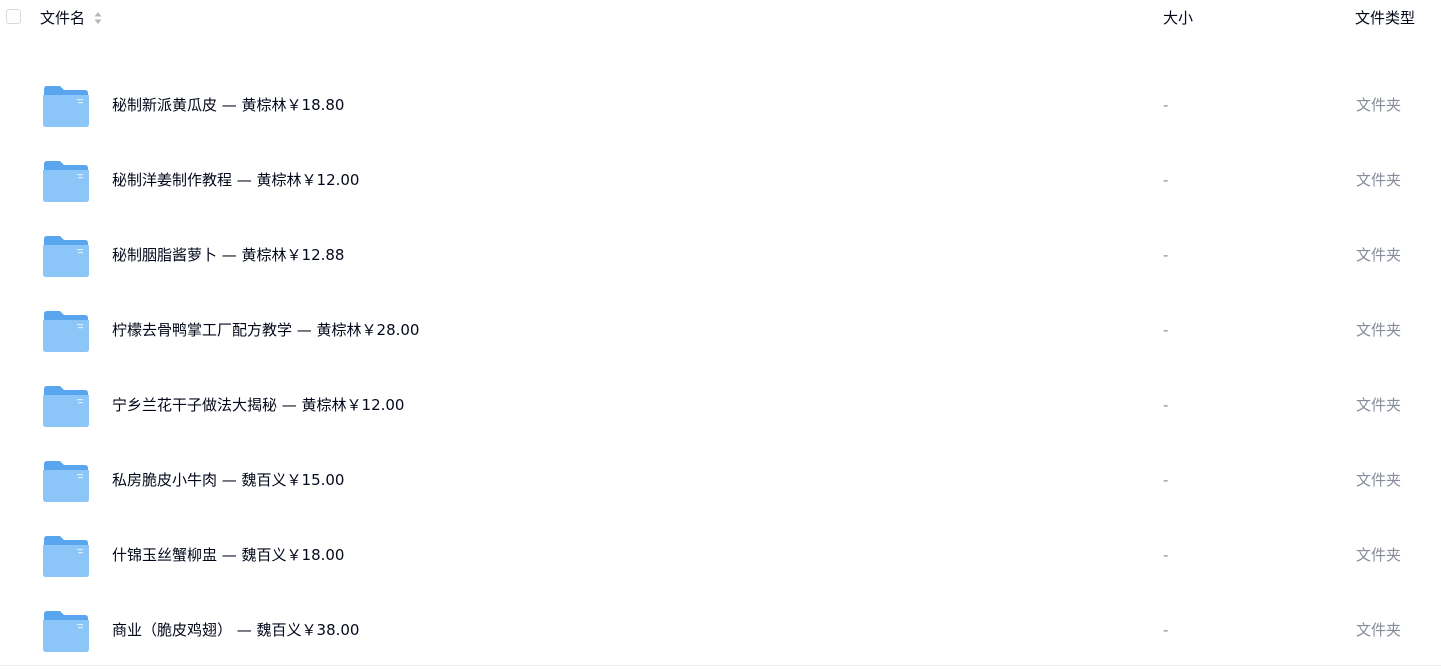 Image resolution: width=1441 pixels, height=669 pixels. Describe the element at coordinates (228, 555) in the screenshot. I see `file-name: 什锦玉丝蟹柳盅 — 魏百义￥18.00` at that location.